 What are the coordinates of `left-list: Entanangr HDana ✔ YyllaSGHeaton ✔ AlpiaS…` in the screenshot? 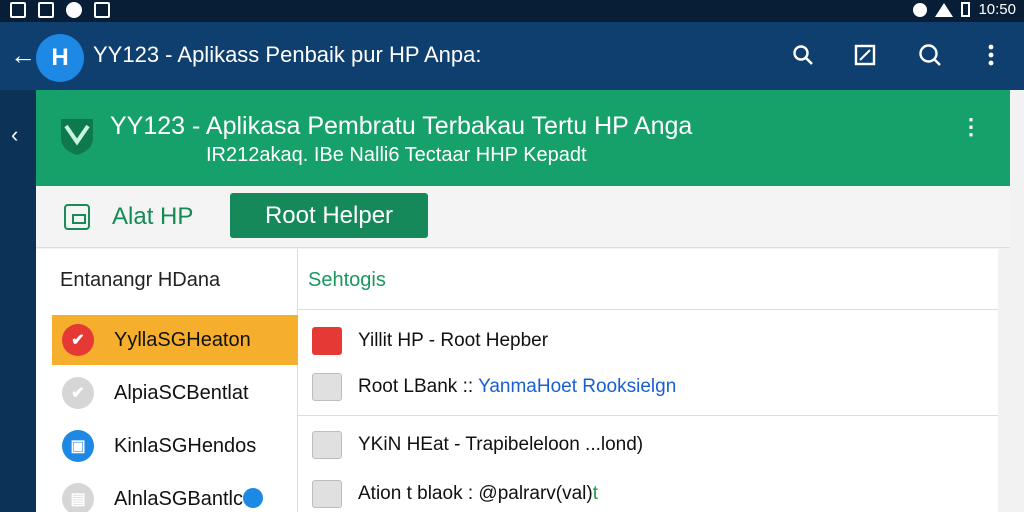 It's located at (167, 380).